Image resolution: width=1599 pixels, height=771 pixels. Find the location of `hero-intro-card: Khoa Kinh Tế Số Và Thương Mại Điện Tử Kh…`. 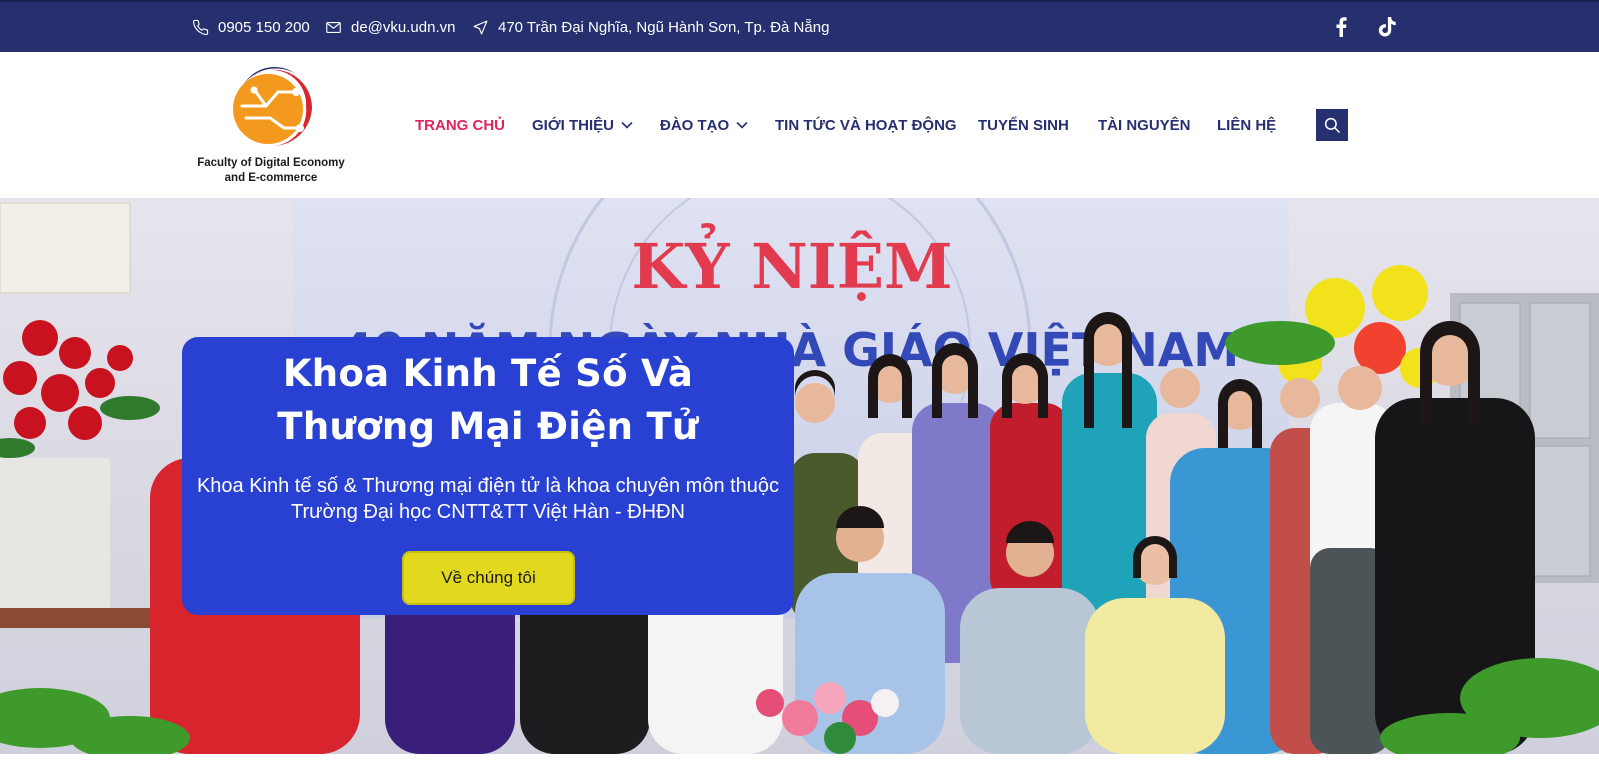

hero-intro-card: Khoa Kinh Tế Số Và Thương Mại Điện Tử Kh… is located at coordinates (488, 476).